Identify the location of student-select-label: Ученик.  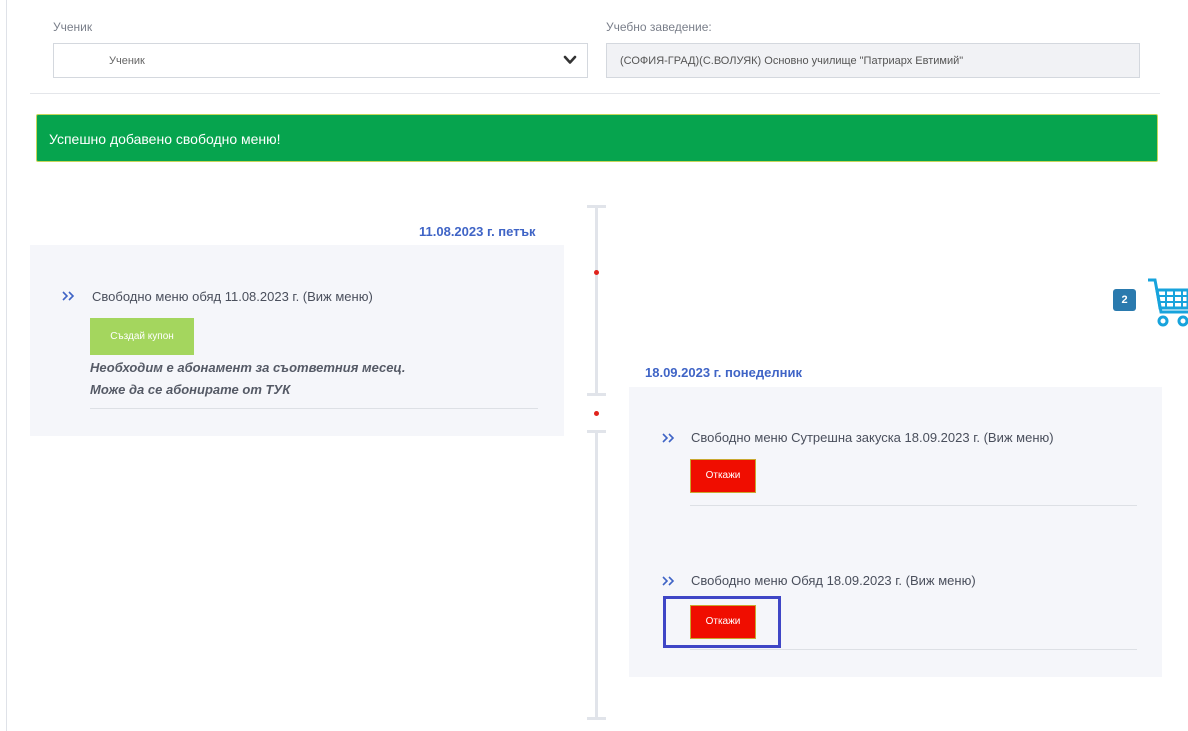
(73, 27).